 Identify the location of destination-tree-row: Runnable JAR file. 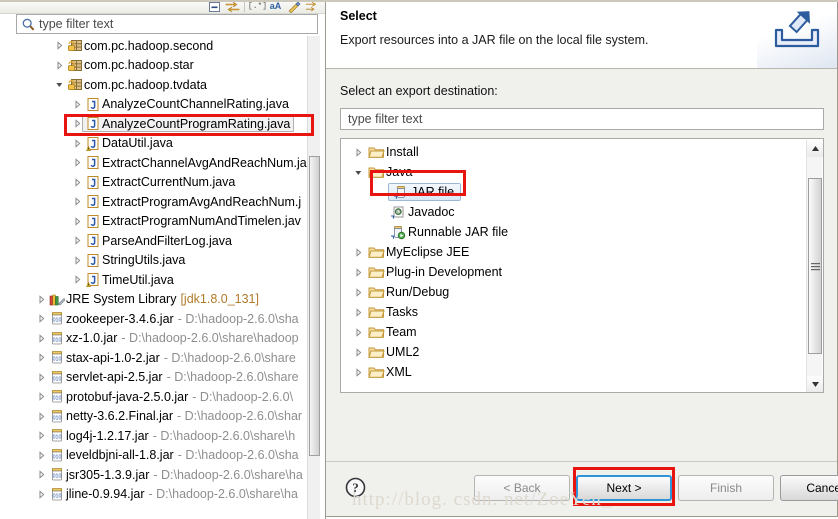
(574, 232).